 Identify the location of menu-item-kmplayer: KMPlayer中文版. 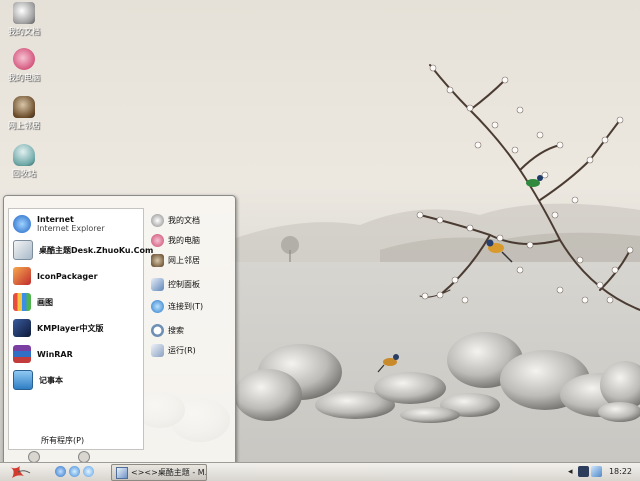
(58, 328).